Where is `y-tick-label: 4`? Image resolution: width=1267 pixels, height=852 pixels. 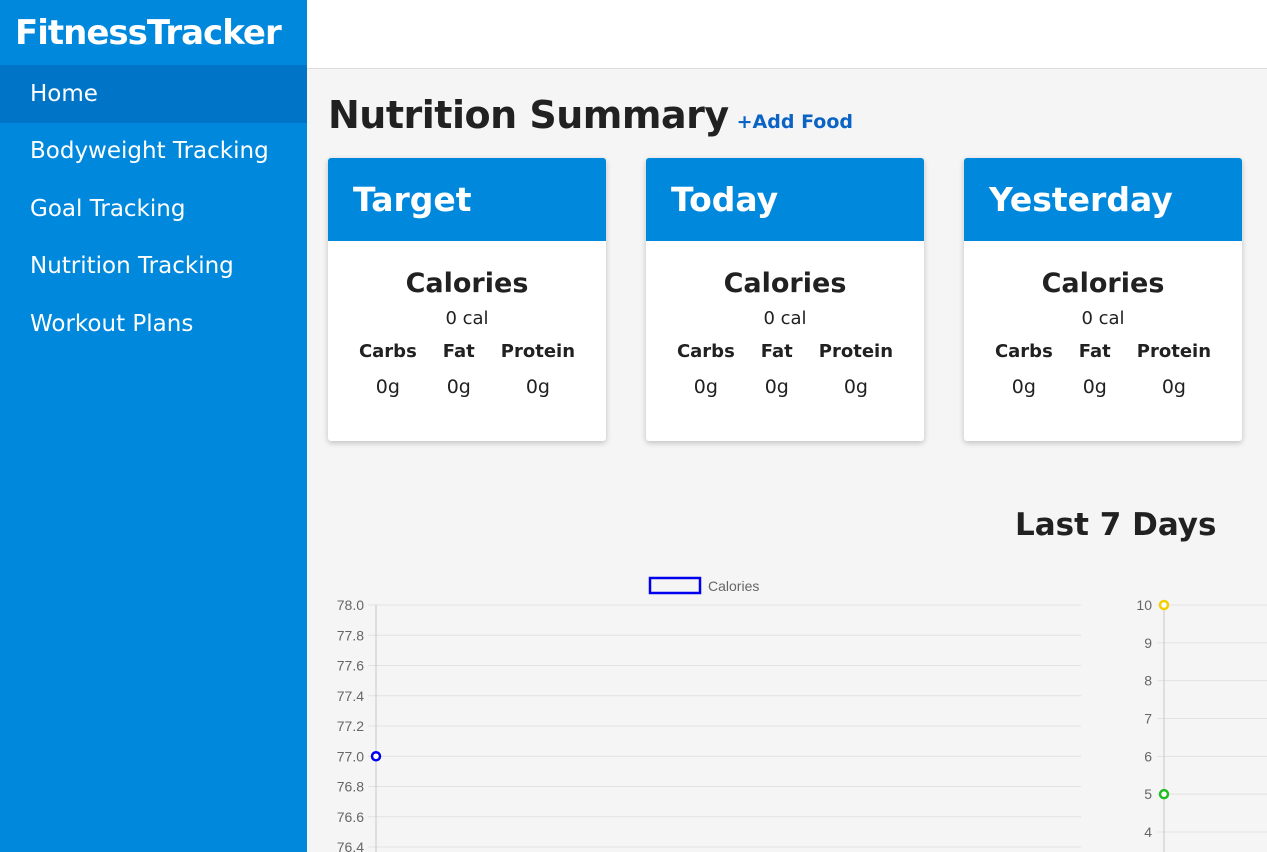 y-tick-label: 4 is located at coordinates (1148, 832).